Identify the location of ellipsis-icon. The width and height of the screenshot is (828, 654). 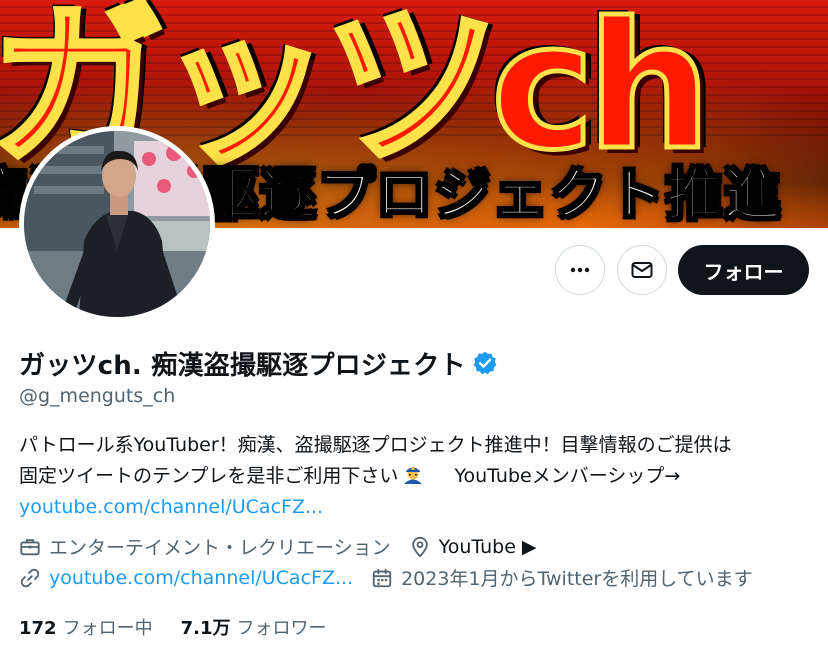
(580, 270).